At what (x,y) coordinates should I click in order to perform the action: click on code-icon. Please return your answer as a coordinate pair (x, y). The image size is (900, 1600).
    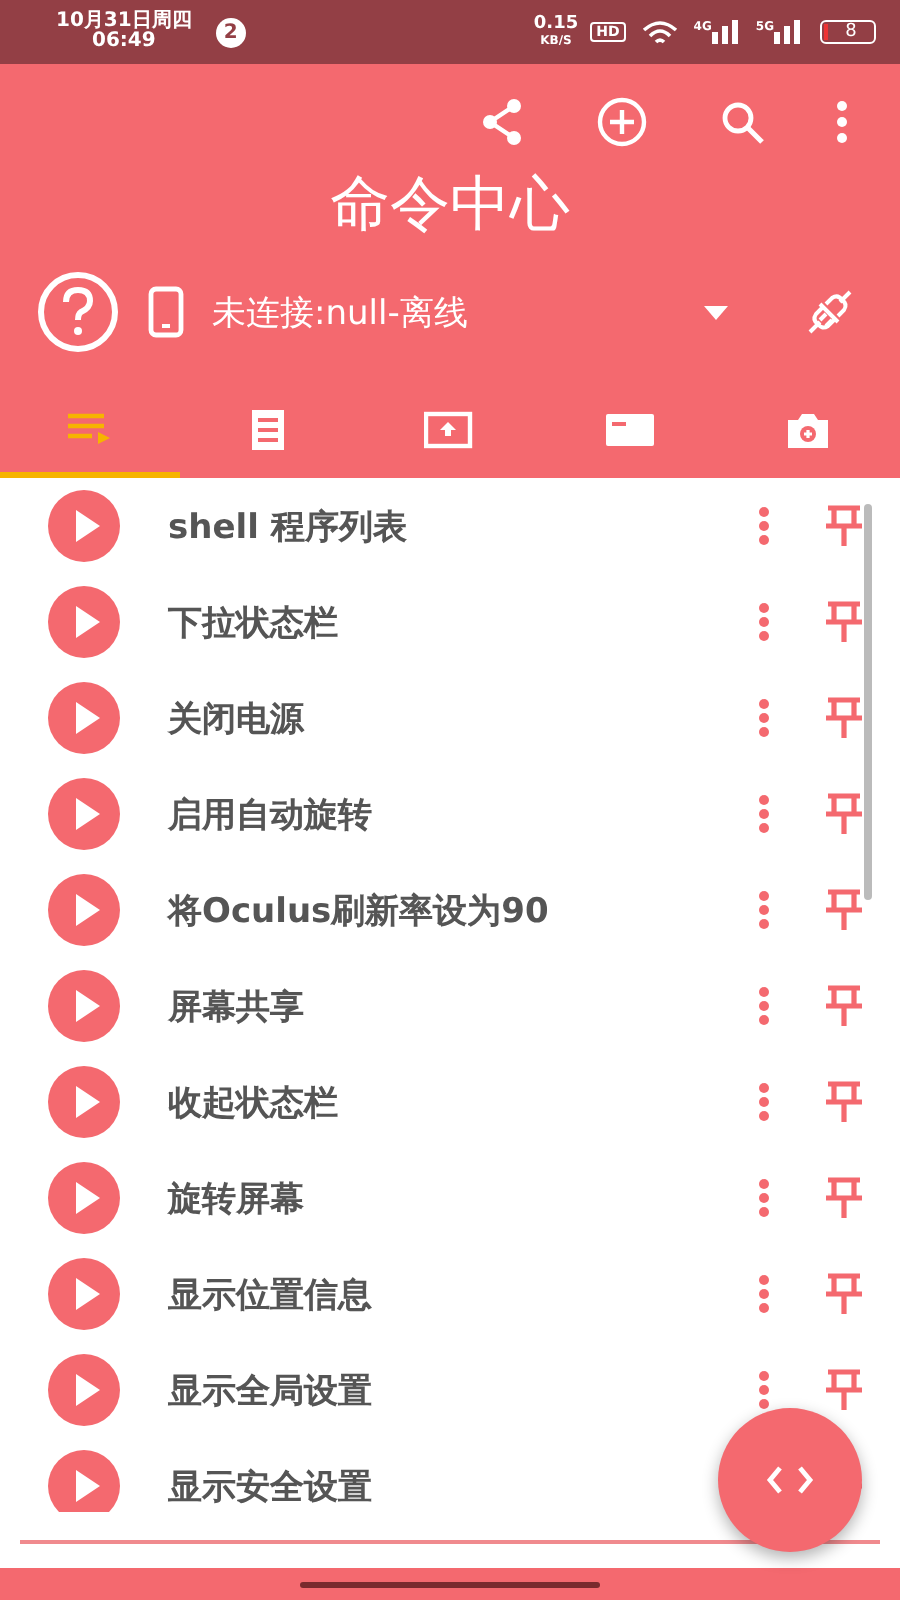
    Looking at the image, I should click on (790, 1480).